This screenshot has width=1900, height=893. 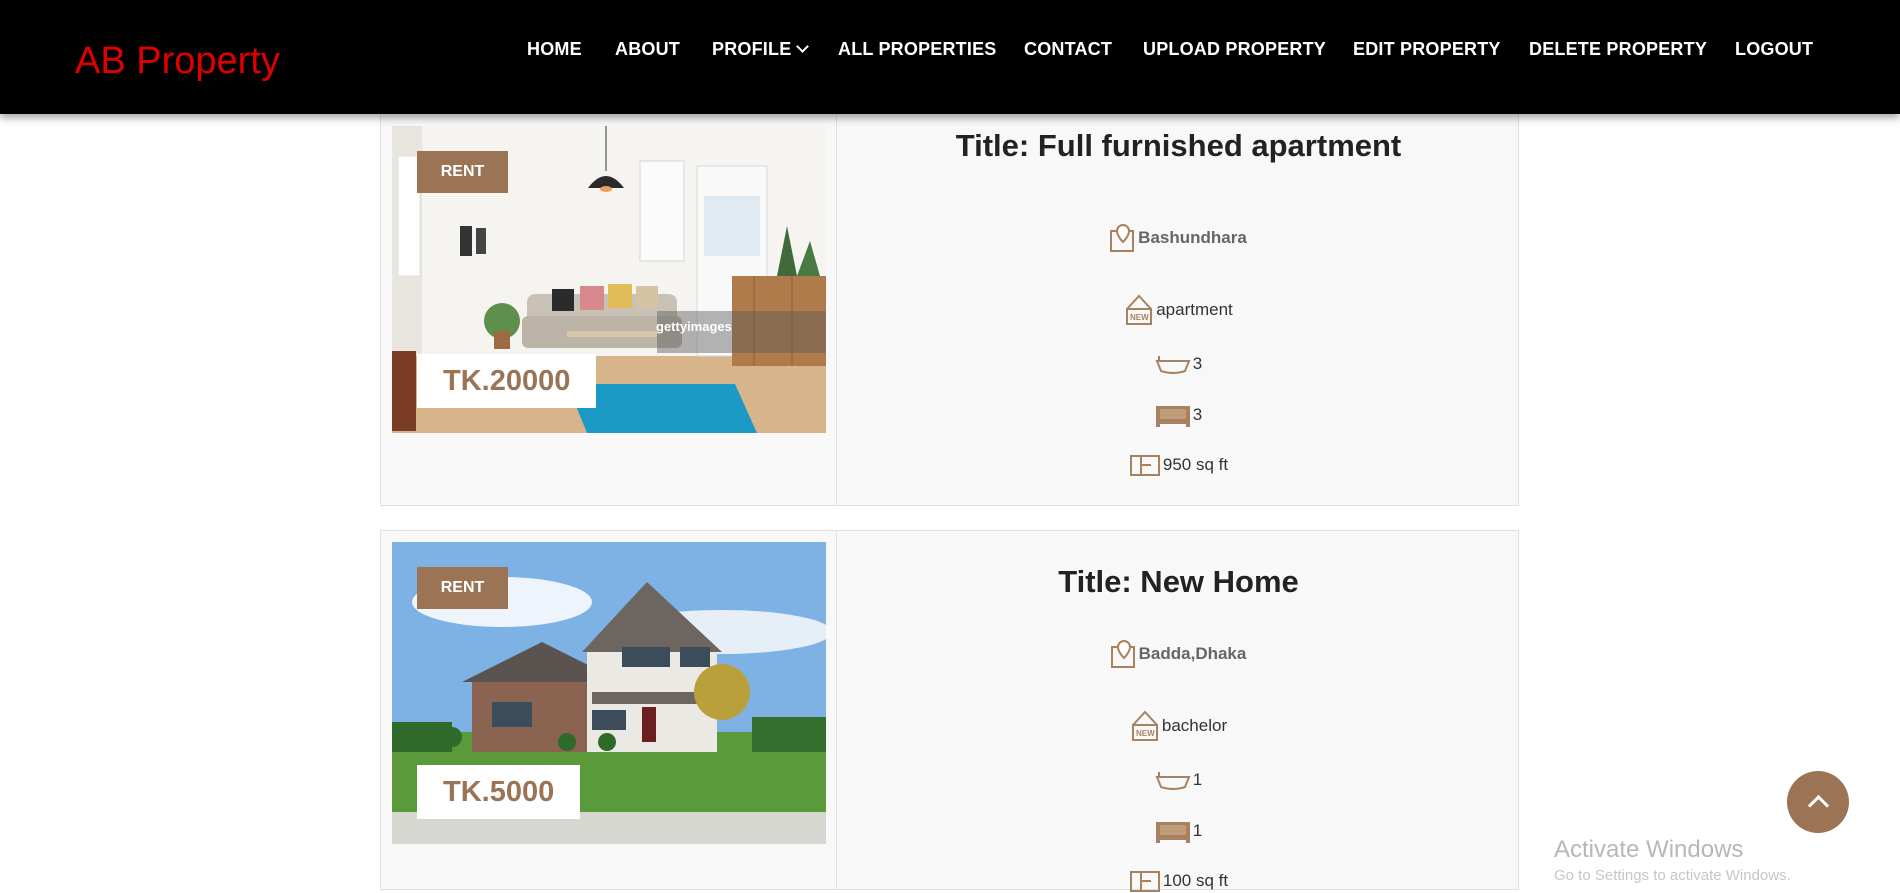 I want to click on category-text: apartment, so click(x=1194, y=309).